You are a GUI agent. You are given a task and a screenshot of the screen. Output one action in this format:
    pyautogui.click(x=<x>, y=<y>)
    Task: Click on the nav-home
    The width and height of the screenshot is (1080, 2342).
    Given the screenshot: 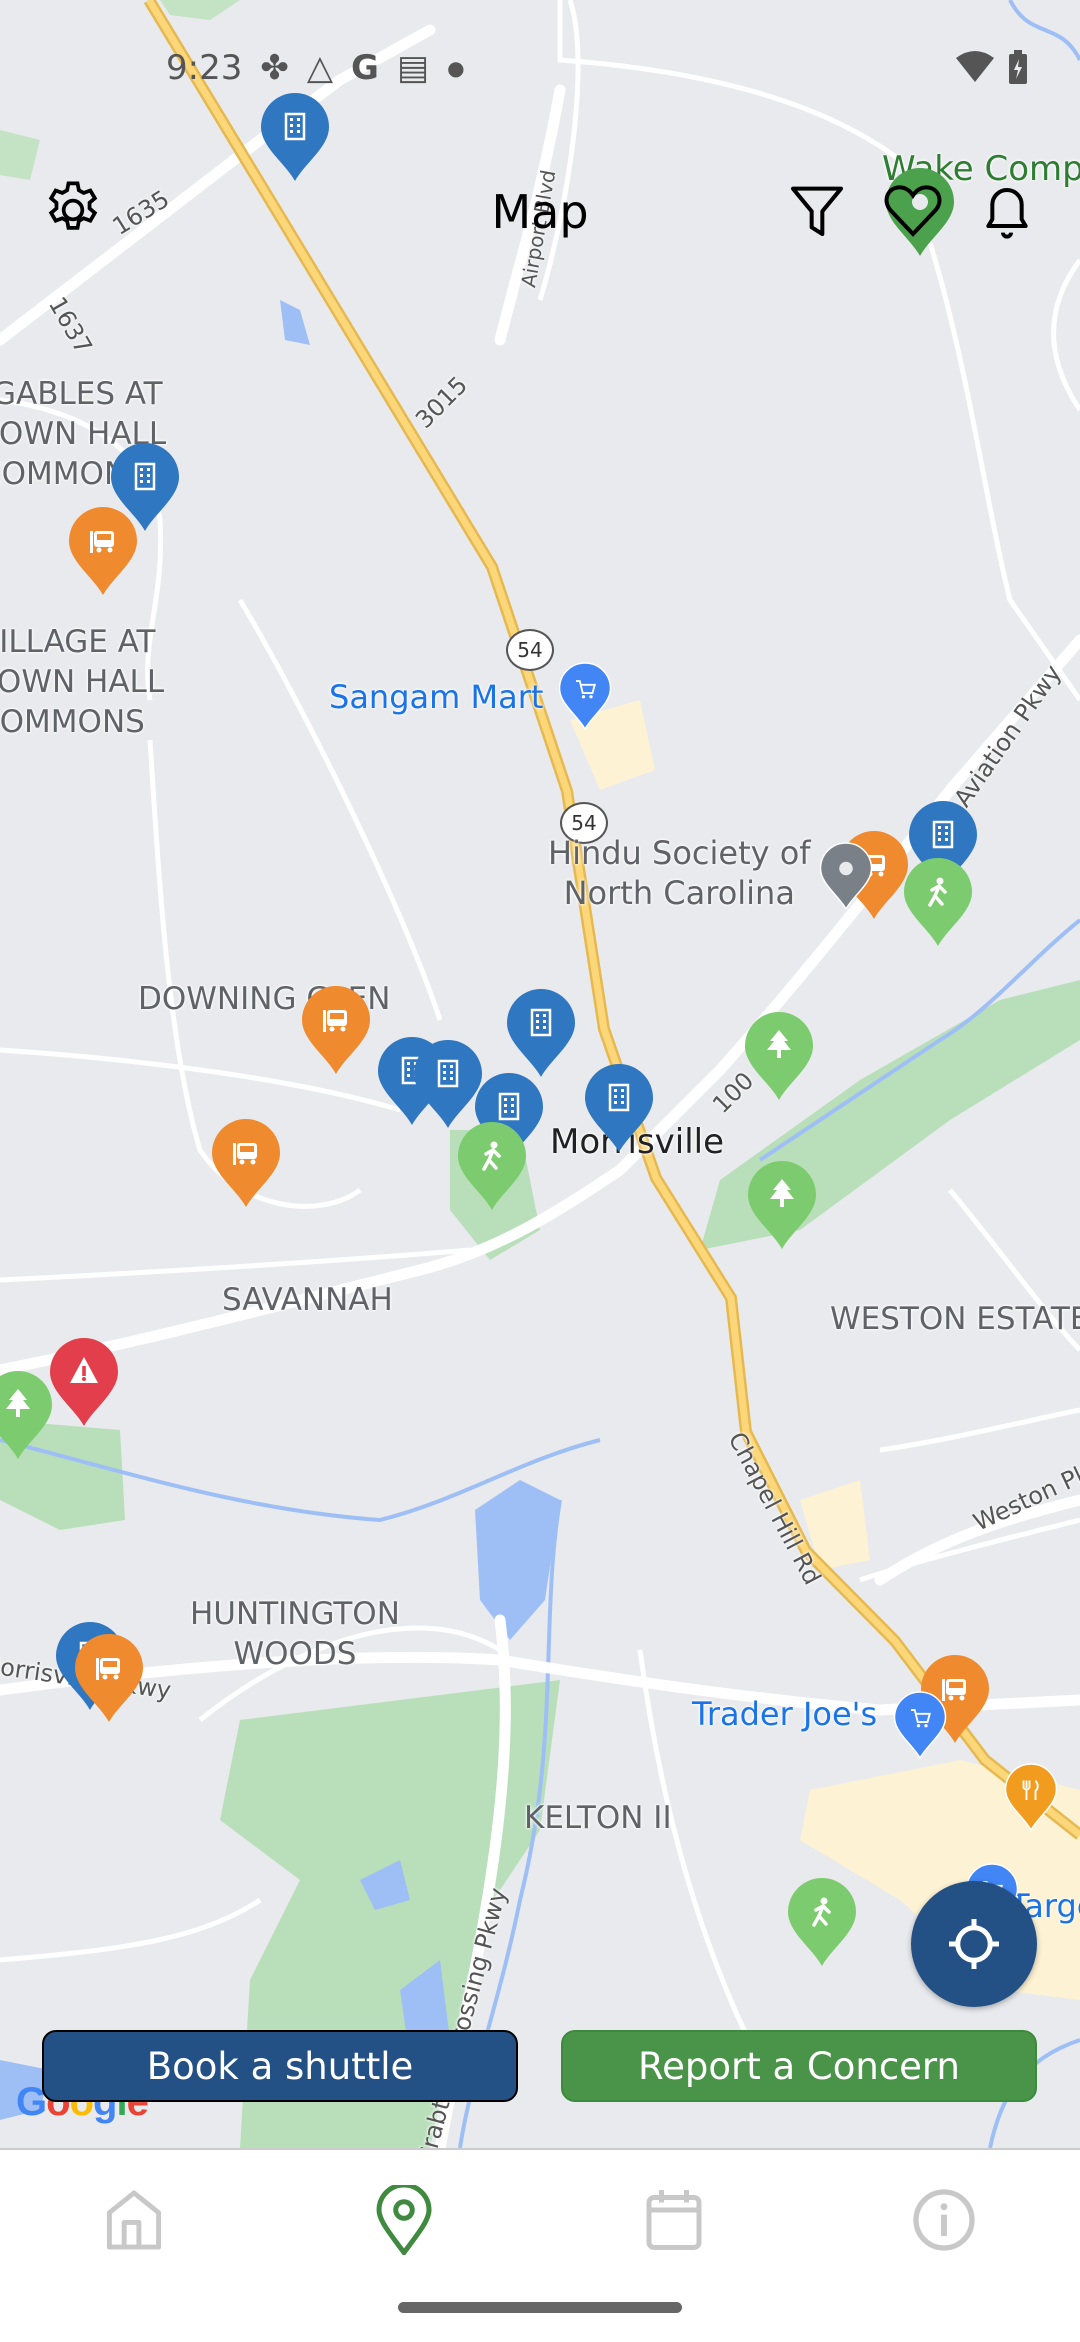 What is the action you would take?
    pyautogui.click(x=134, y=2220)
    